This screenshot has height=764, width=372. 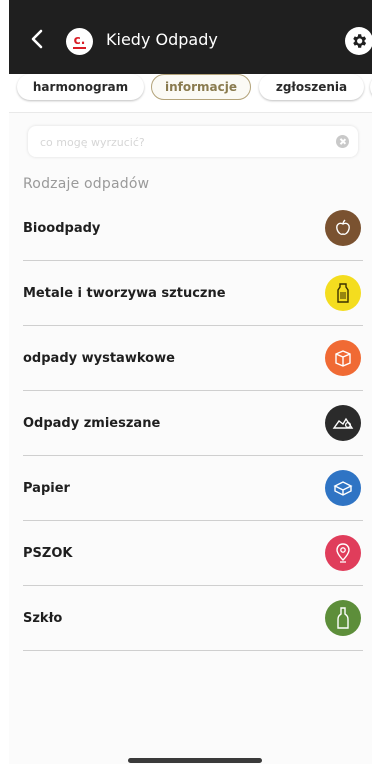 I want to click on search-box, so click(x=193, y=141).